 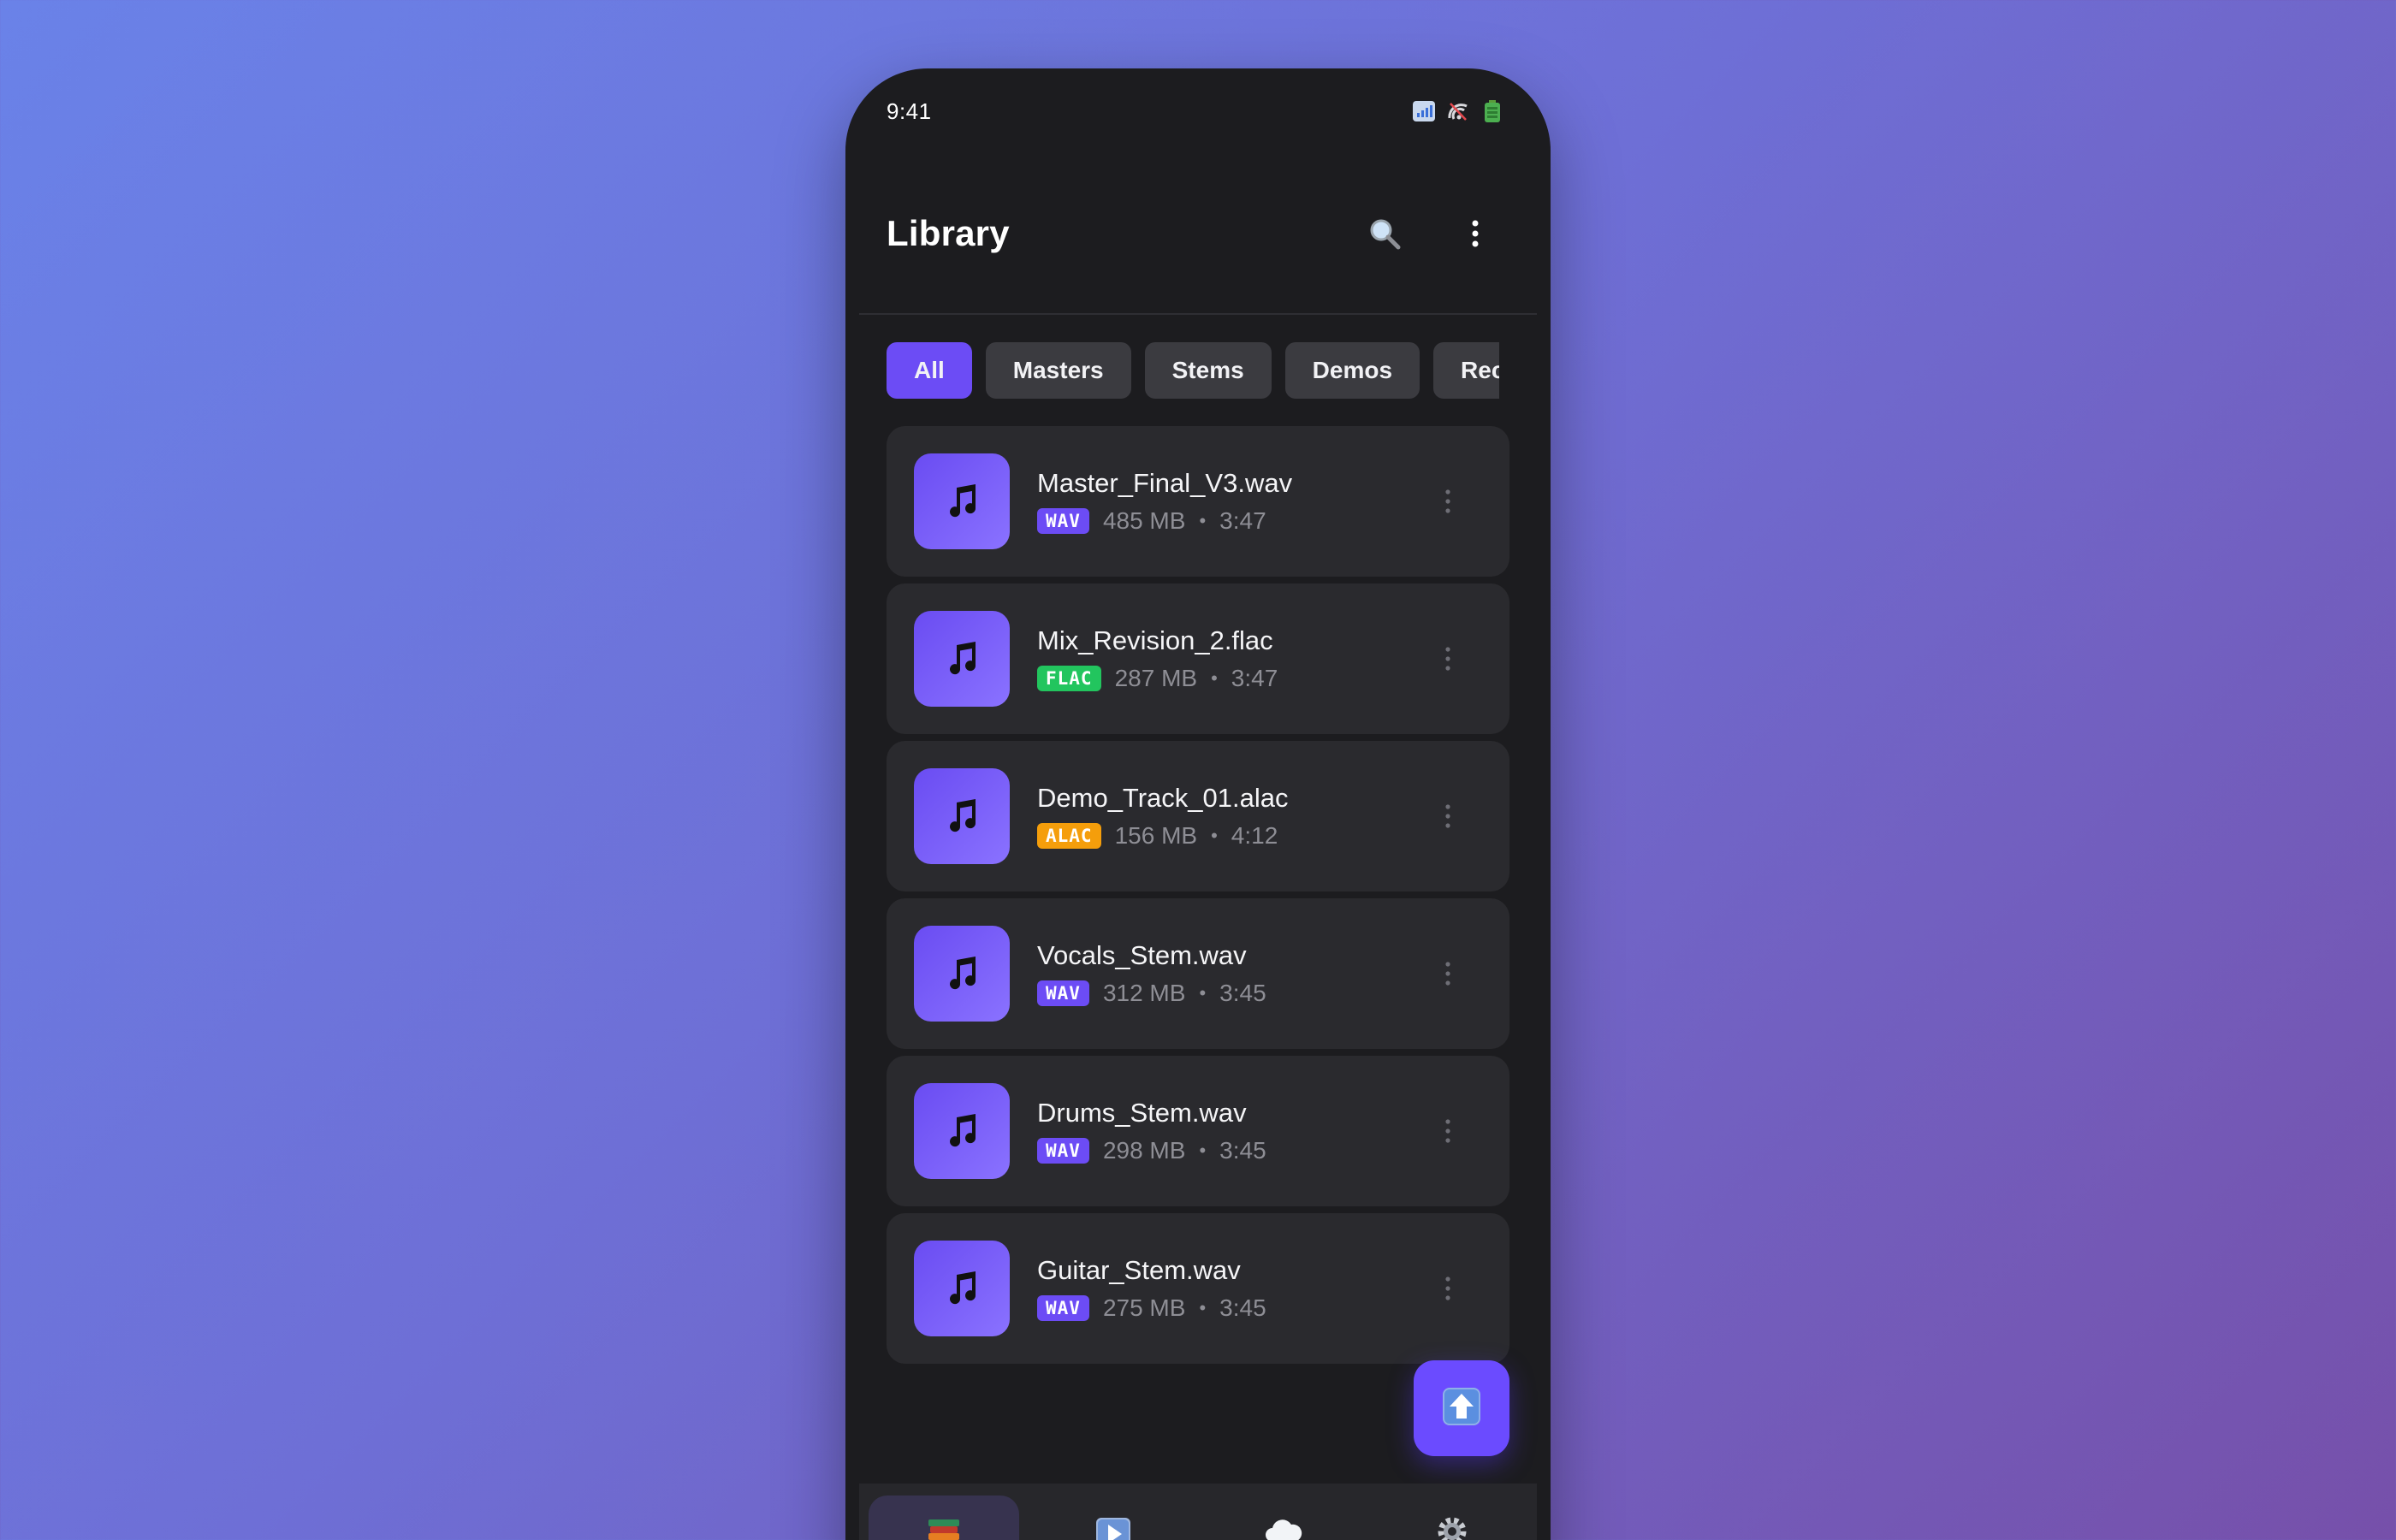 I want to click on app-header: Library, so click(x=1198, y=234).